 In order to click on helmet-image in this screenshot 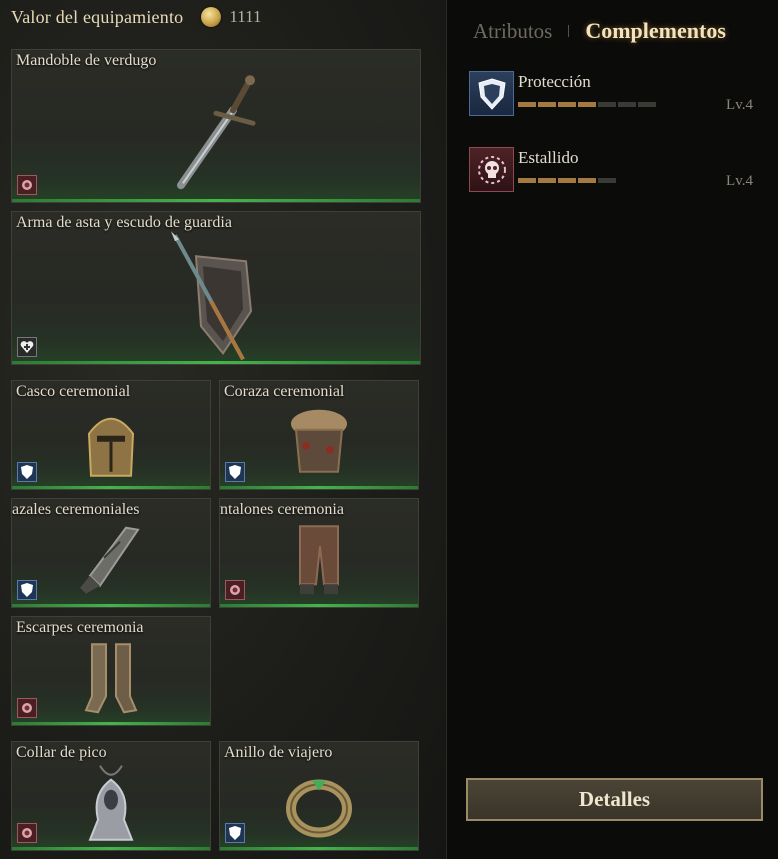, I will do `click(111, 444)`.